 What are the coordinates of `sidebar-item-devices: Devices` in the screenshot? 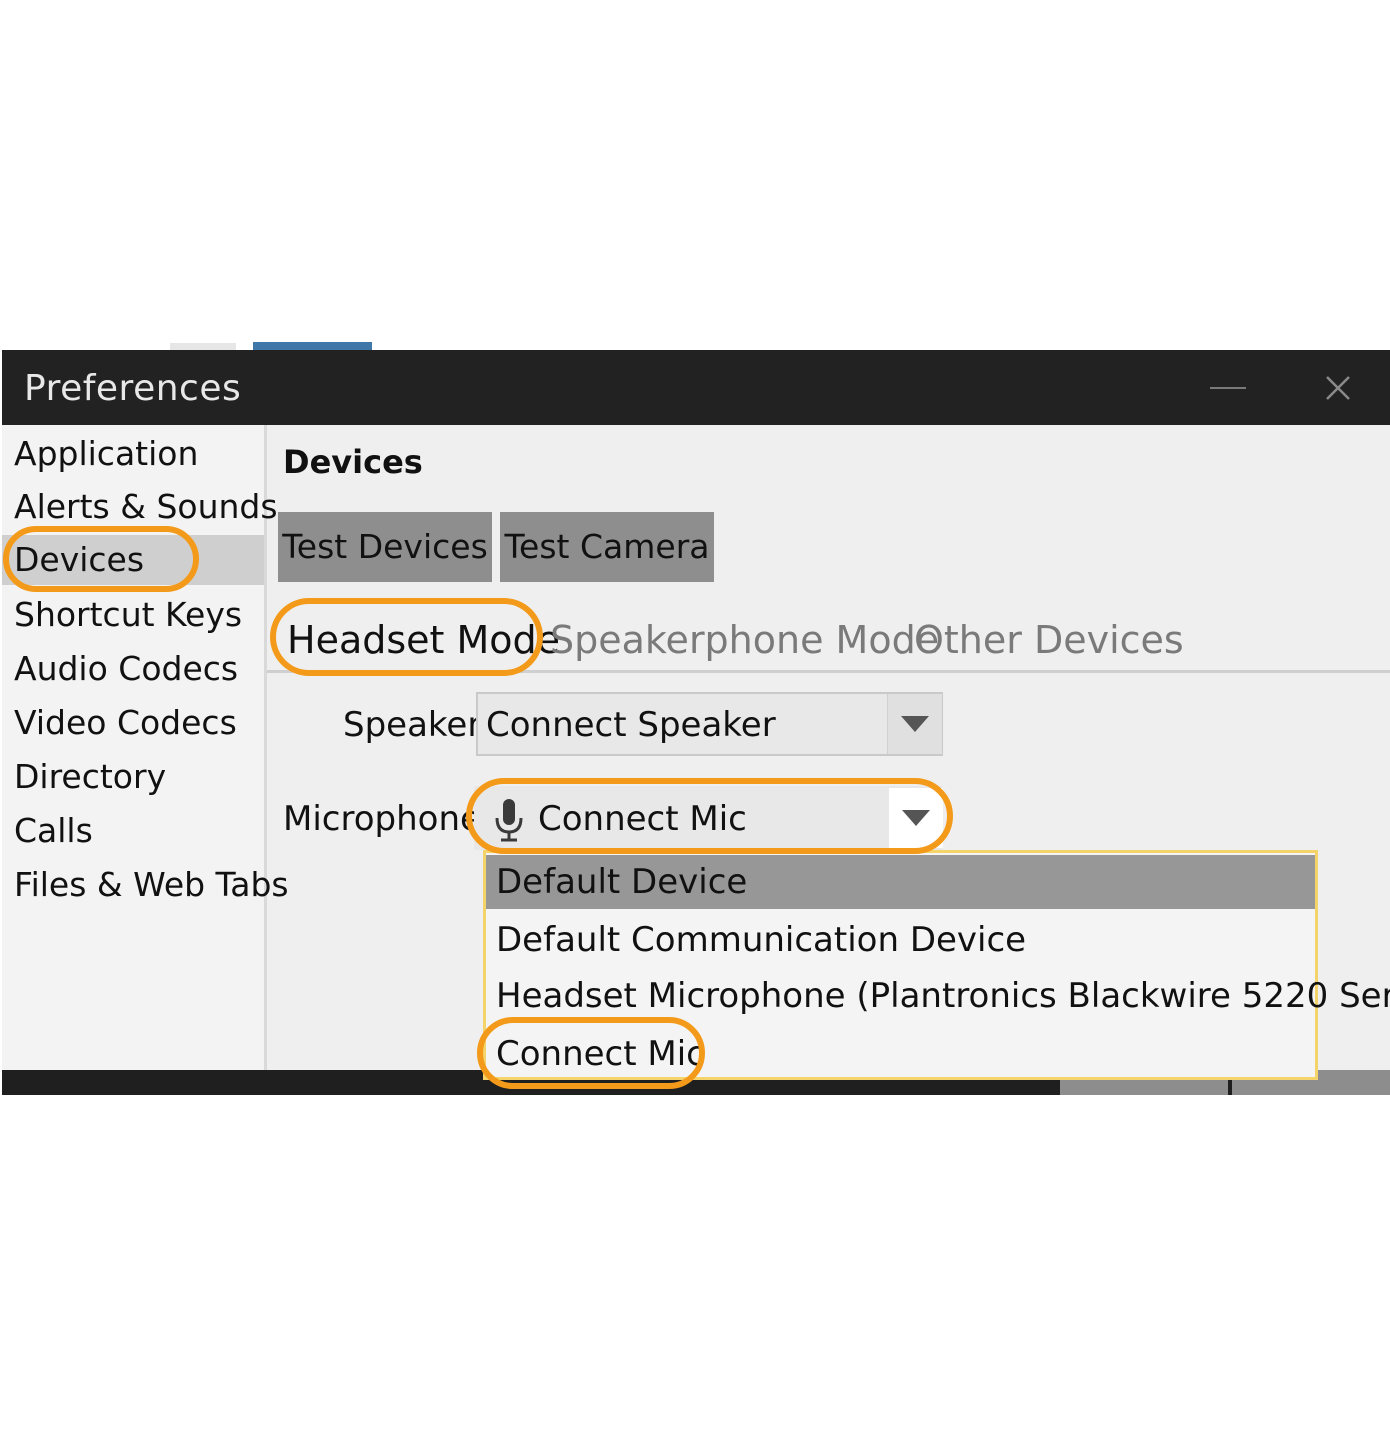 It's located at (133, 560).